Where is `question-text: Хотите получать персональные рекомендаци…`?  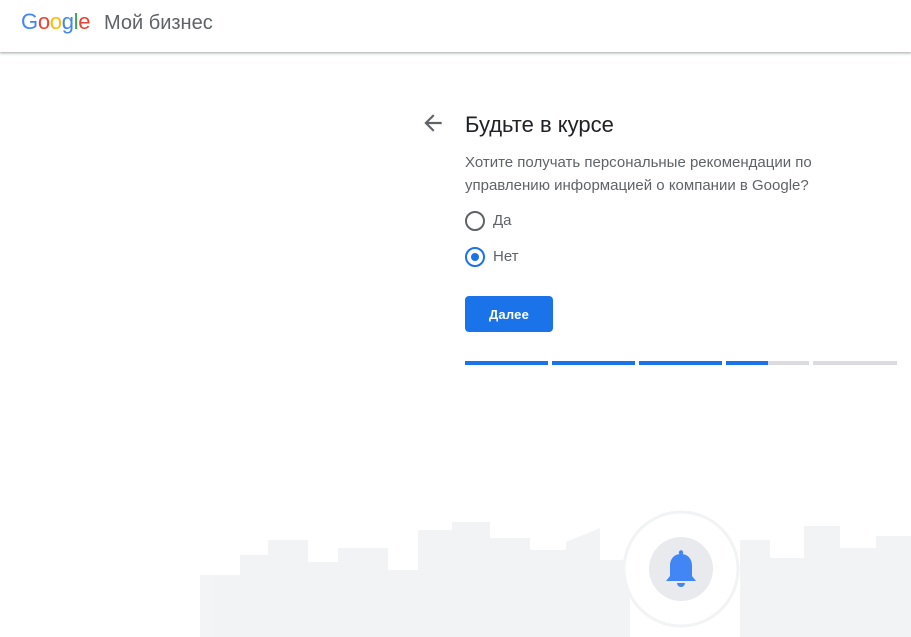 question-text: Хотите получать персональные рекомендаци… is located at coordinates (638, 174).